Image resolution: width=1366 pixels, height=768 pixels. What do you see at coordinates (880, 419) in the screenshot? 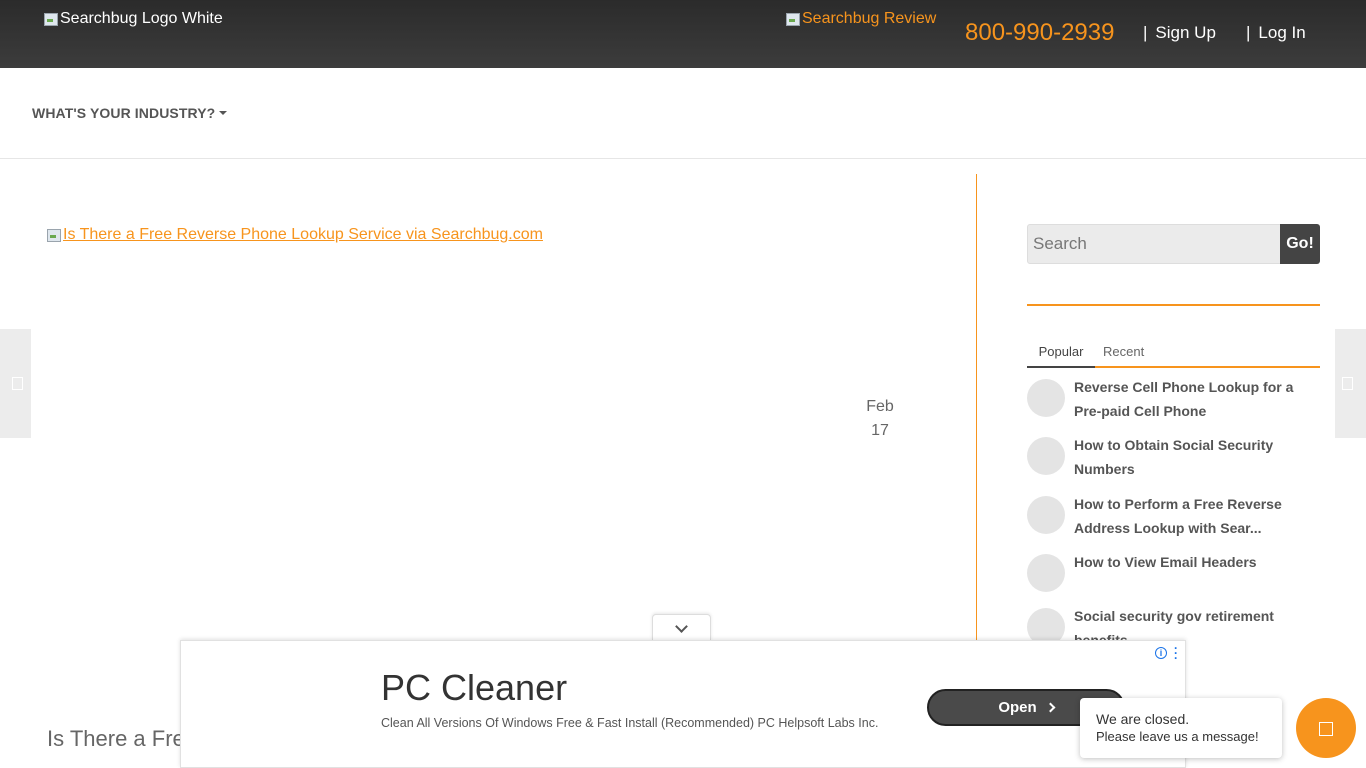
I see `post-date: Feb 17` at bounding box center [880, 419].